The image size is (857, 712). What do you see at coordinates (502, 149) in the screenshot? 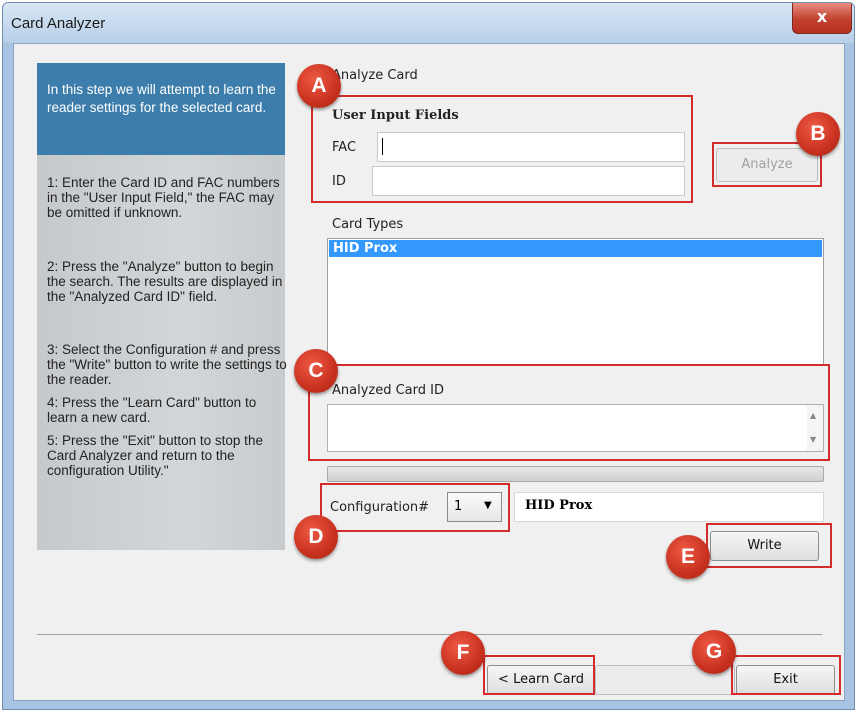
I see `highlight-user-input-fields` at bounding box center [502, 149].